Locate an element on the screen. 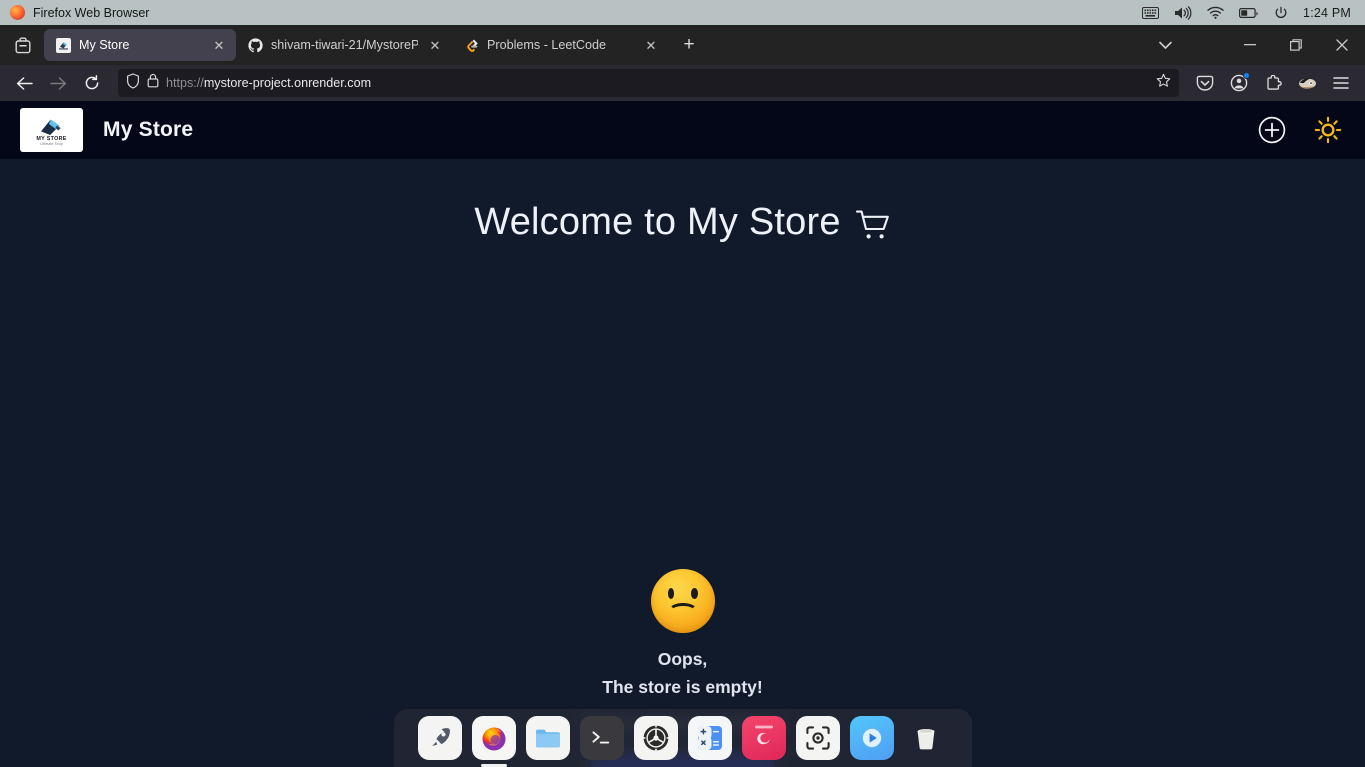  settings-icon is located at coordinates (655, 738).